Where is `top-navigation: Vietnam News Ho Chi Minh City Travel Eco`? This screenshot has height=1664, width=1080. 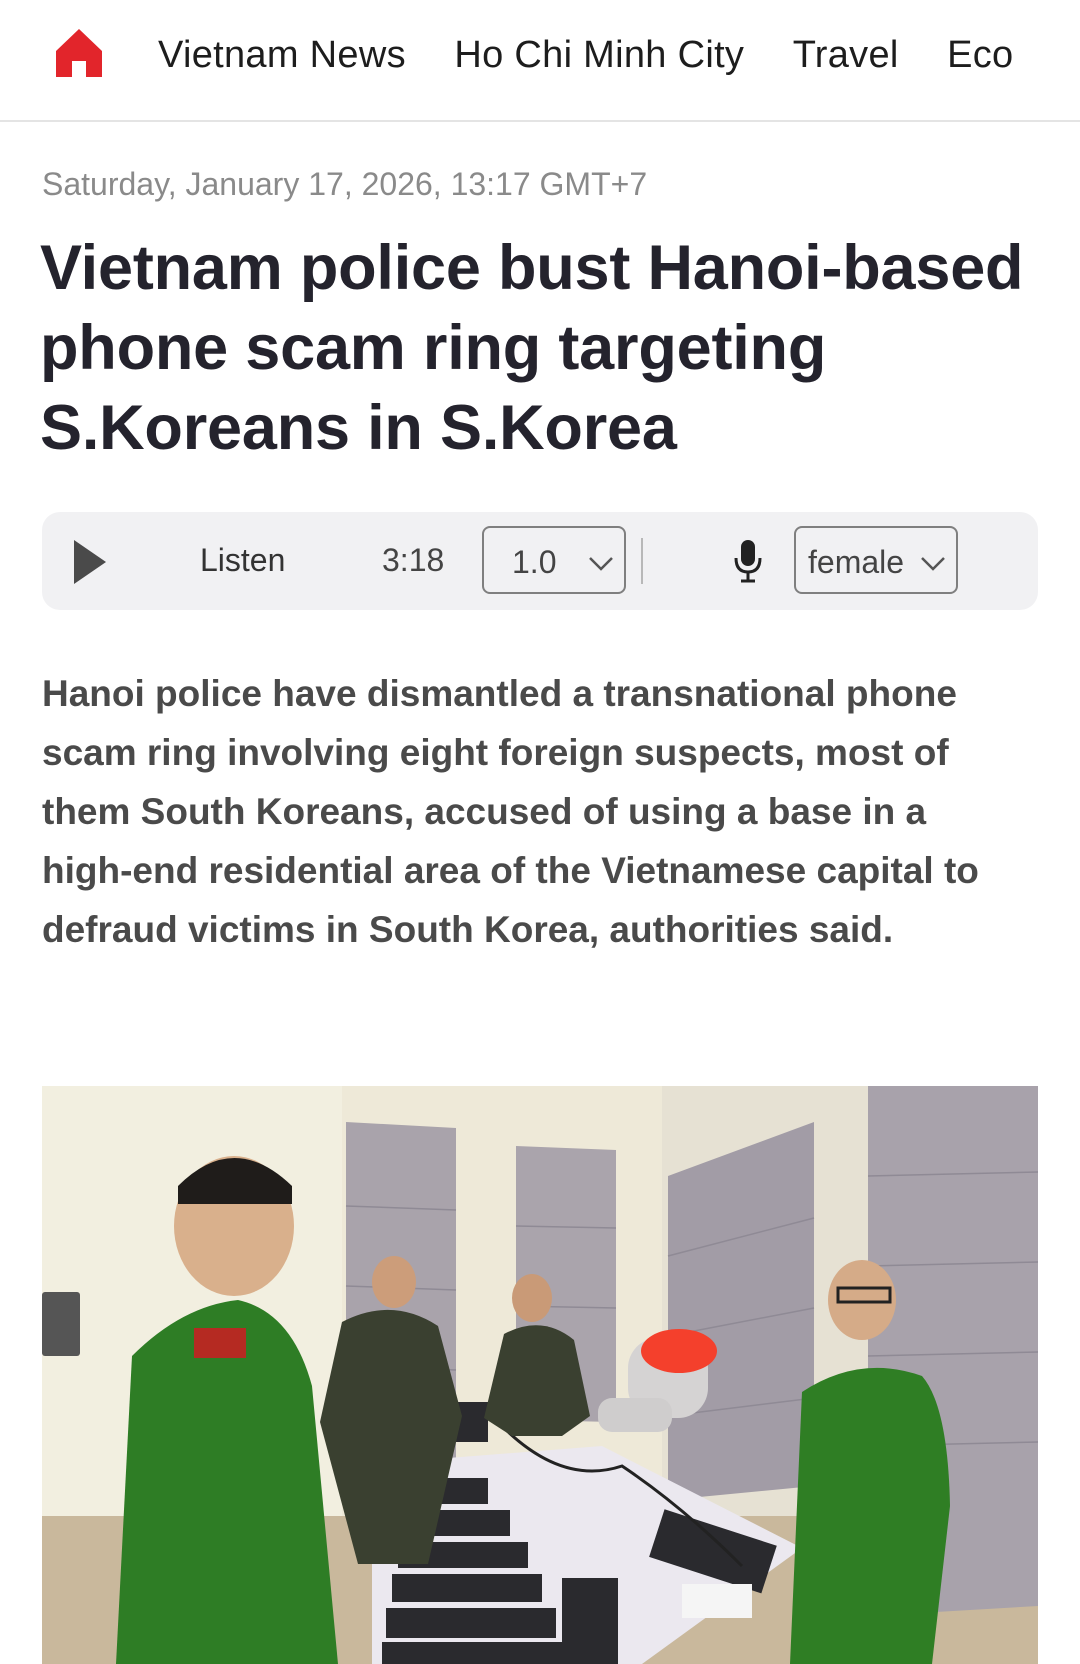
top-navigation: Vietnam News Ho Chi Minh City Travel Eco is located at coordinates (540, 61).